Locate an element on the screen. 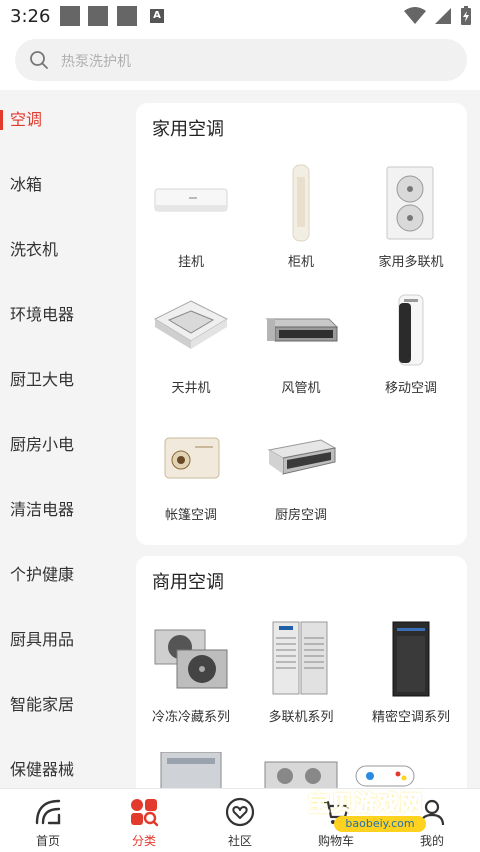 The image size is (480, 852). watermark-logo: 宝贝游戏网 baobeiy.com is located at coordinates (390, 806).